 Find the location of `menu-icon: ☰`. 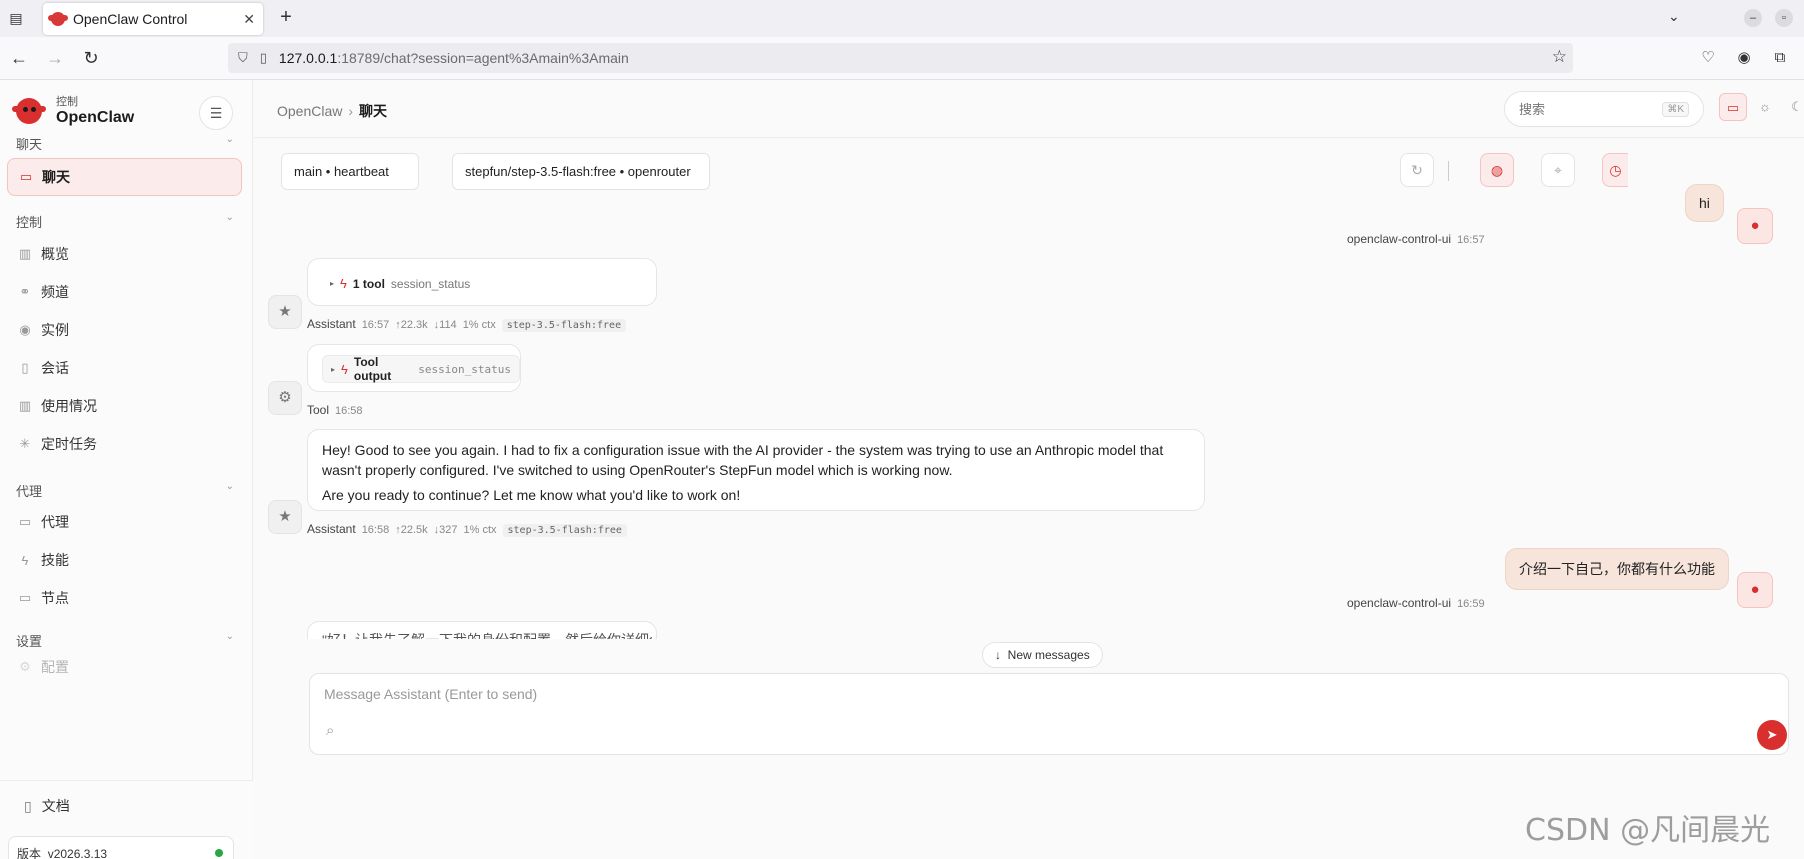

menu-icon: ☰ is located at coordinates (216, 113).